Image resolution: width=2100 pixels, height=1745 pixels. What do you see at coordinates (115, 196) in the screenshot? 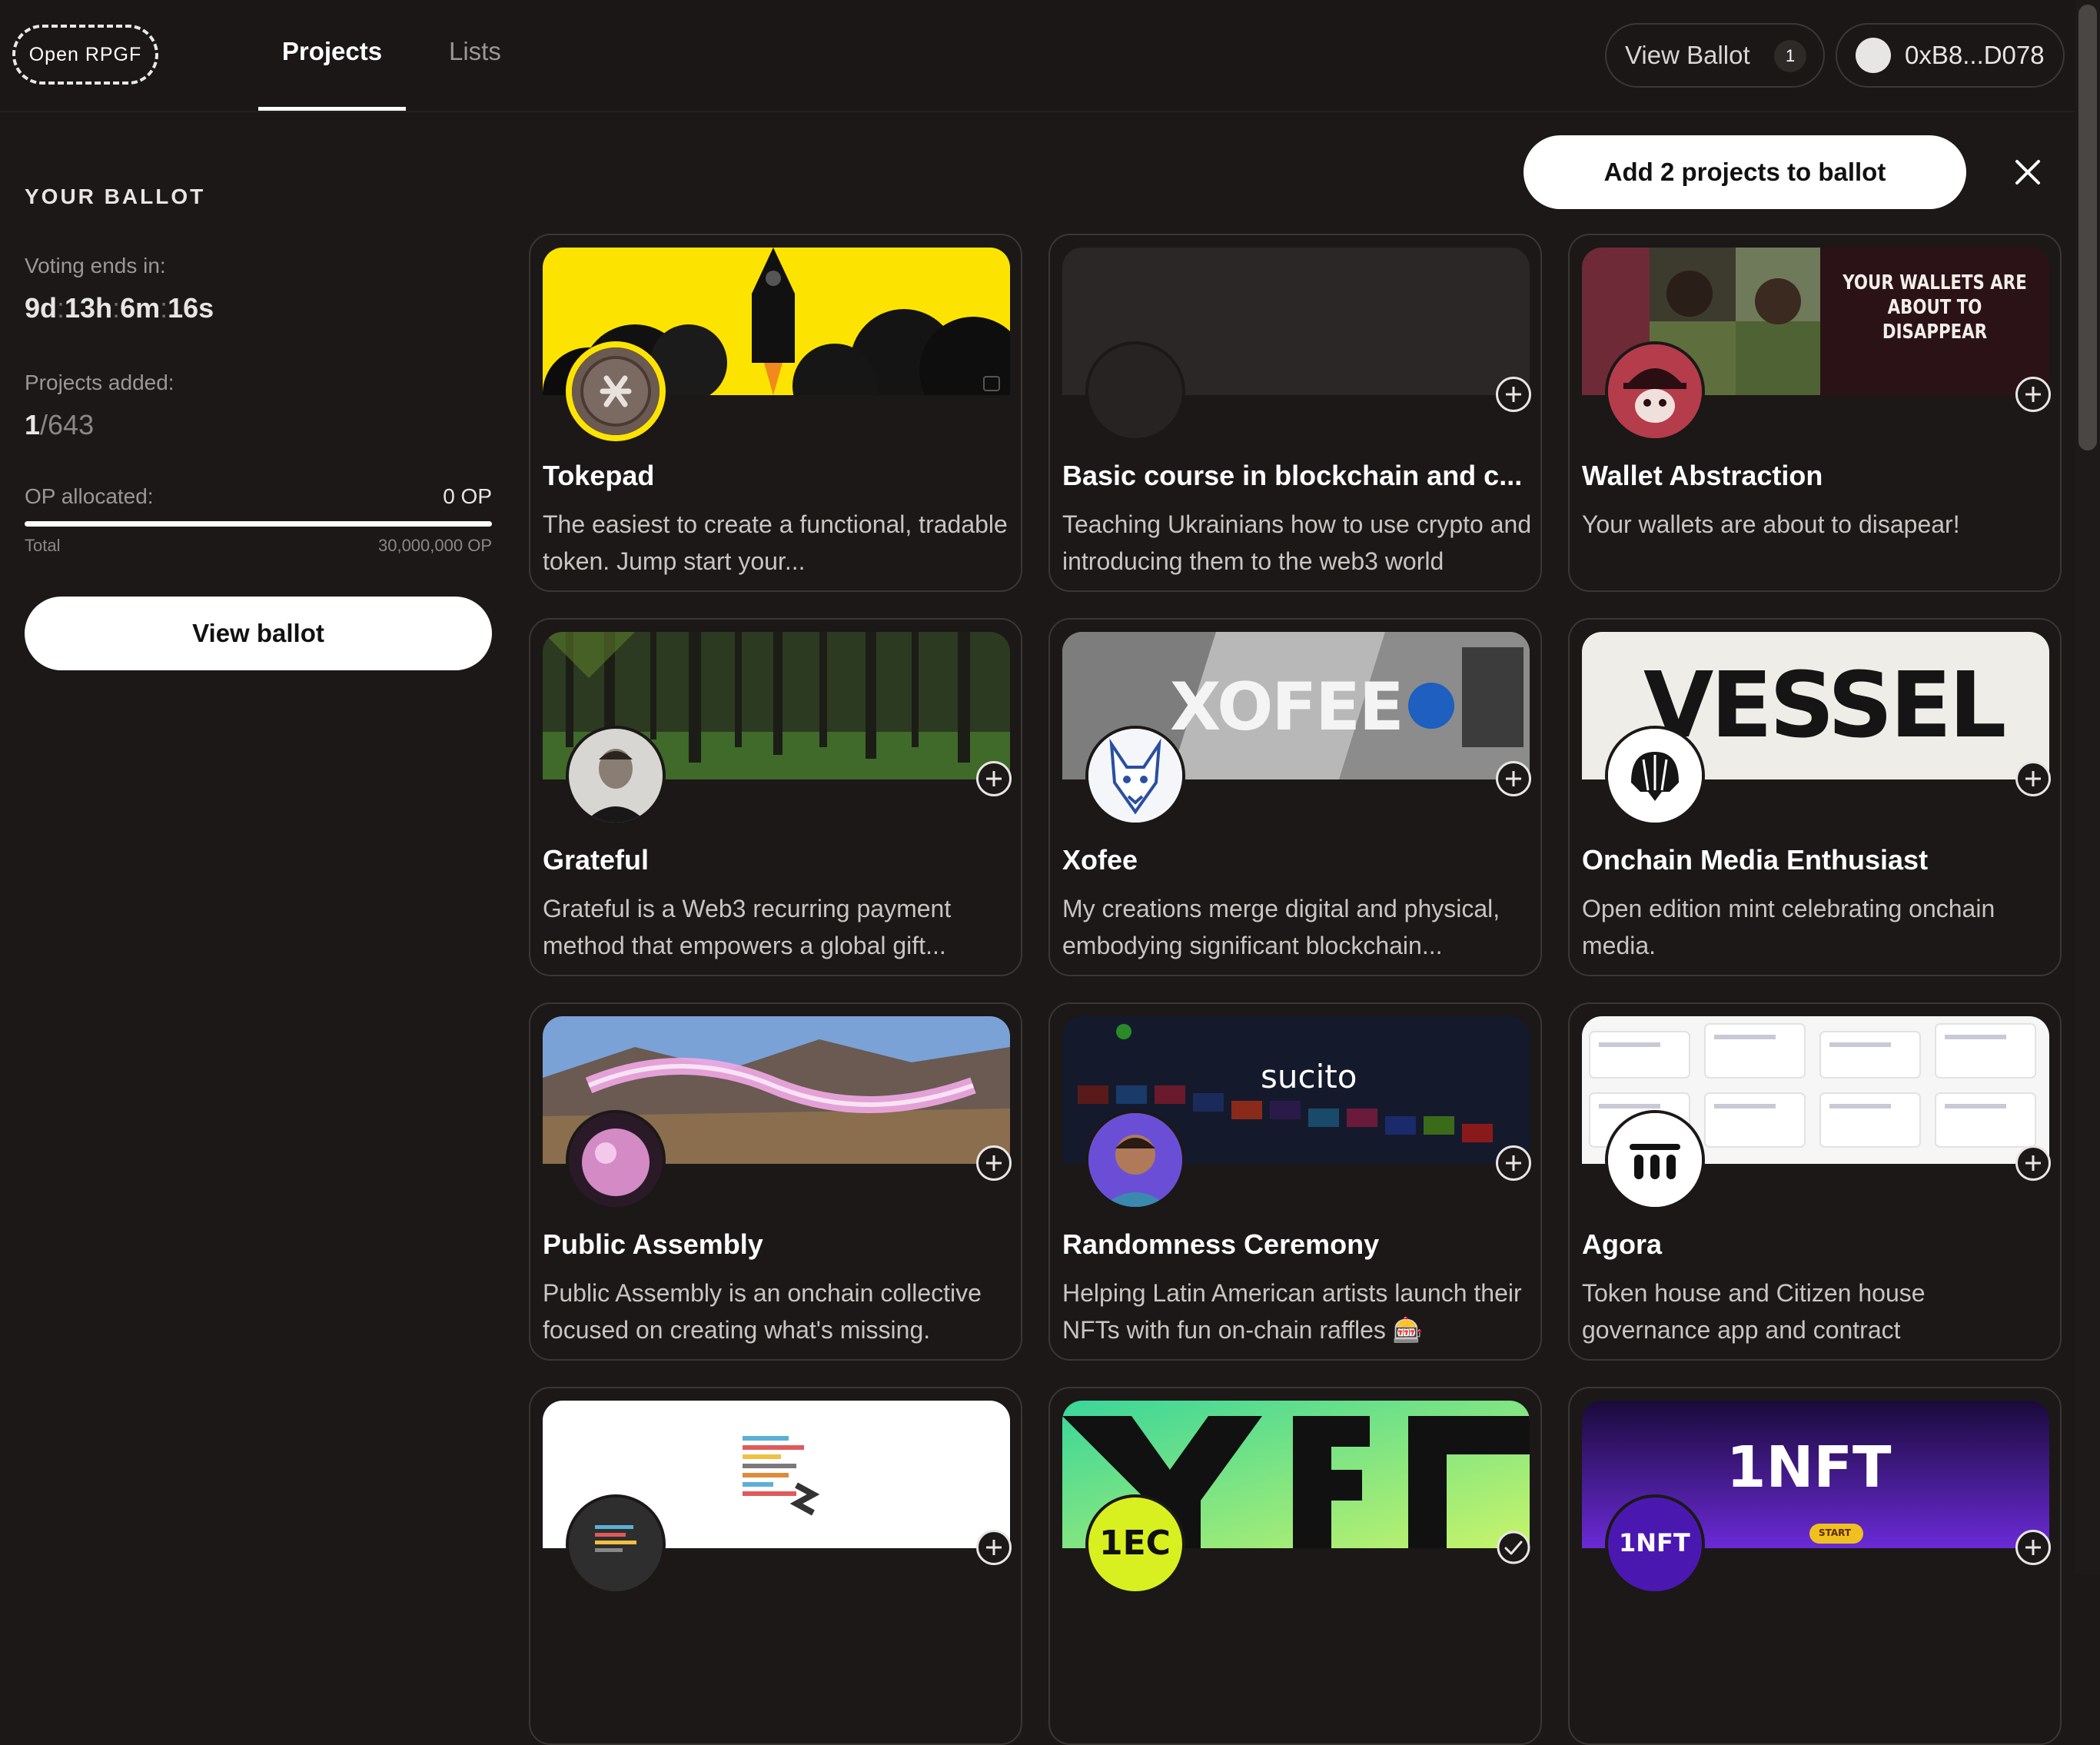
I see `sidebar-title: YOUR BALLOT` at bounding box center [115, 196].